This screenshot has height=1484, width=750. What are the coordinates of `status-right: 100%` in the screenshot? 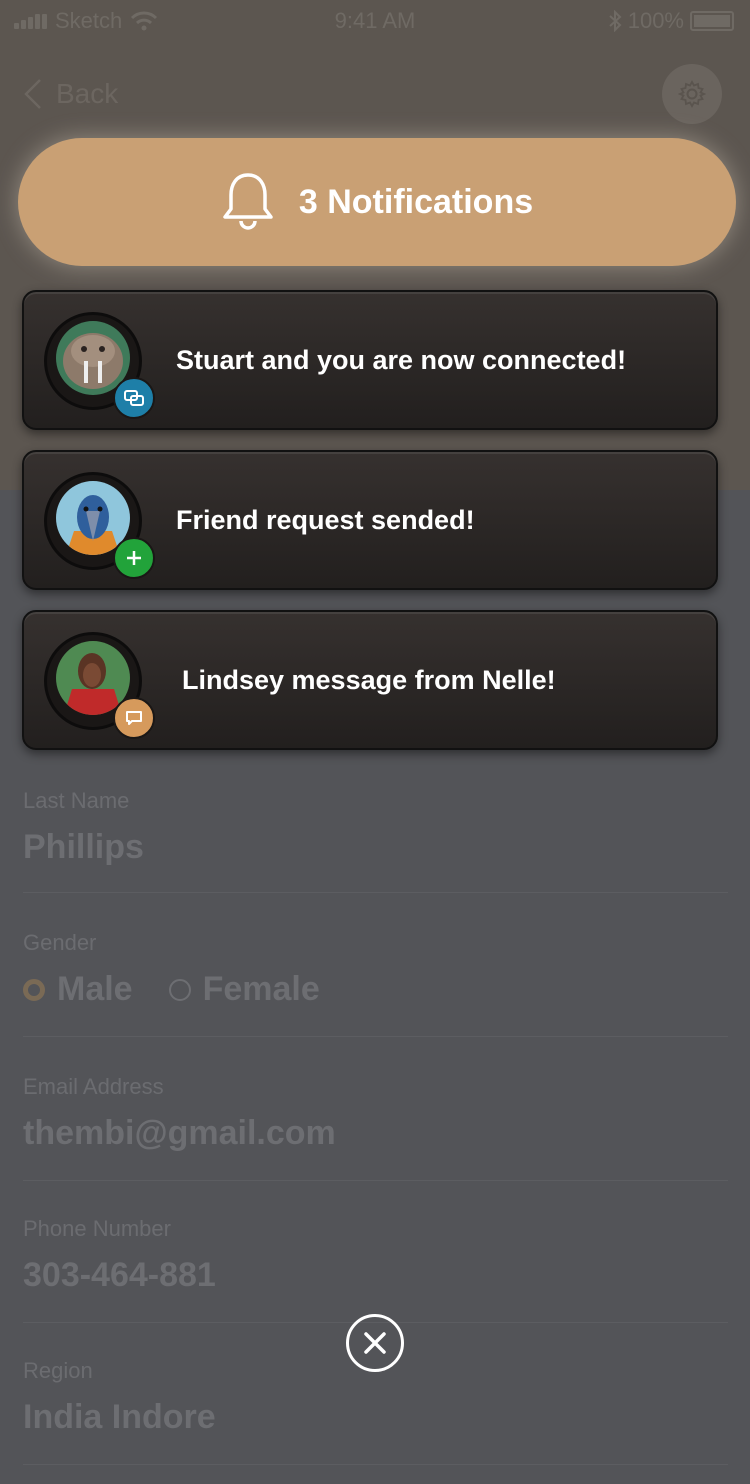 It's located at (671, 21).